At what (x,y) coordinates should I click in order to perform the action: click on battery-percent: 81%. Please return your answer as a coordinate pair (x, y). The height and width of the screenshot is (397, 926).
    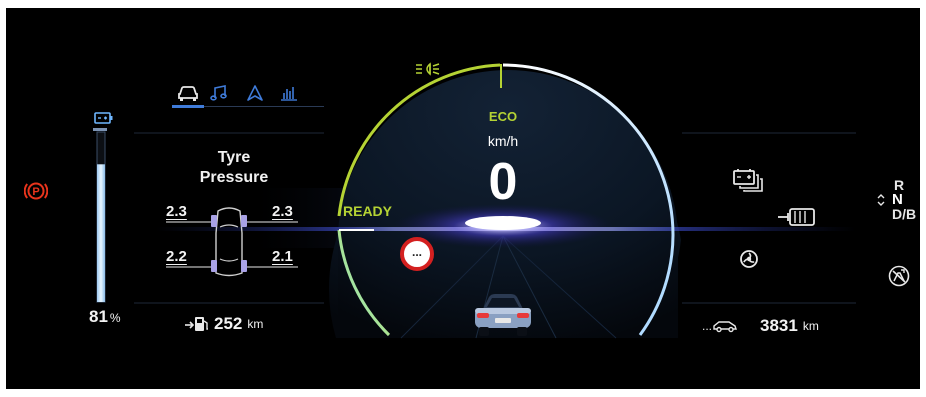
    Looking at the image, I should click on (105, 317).